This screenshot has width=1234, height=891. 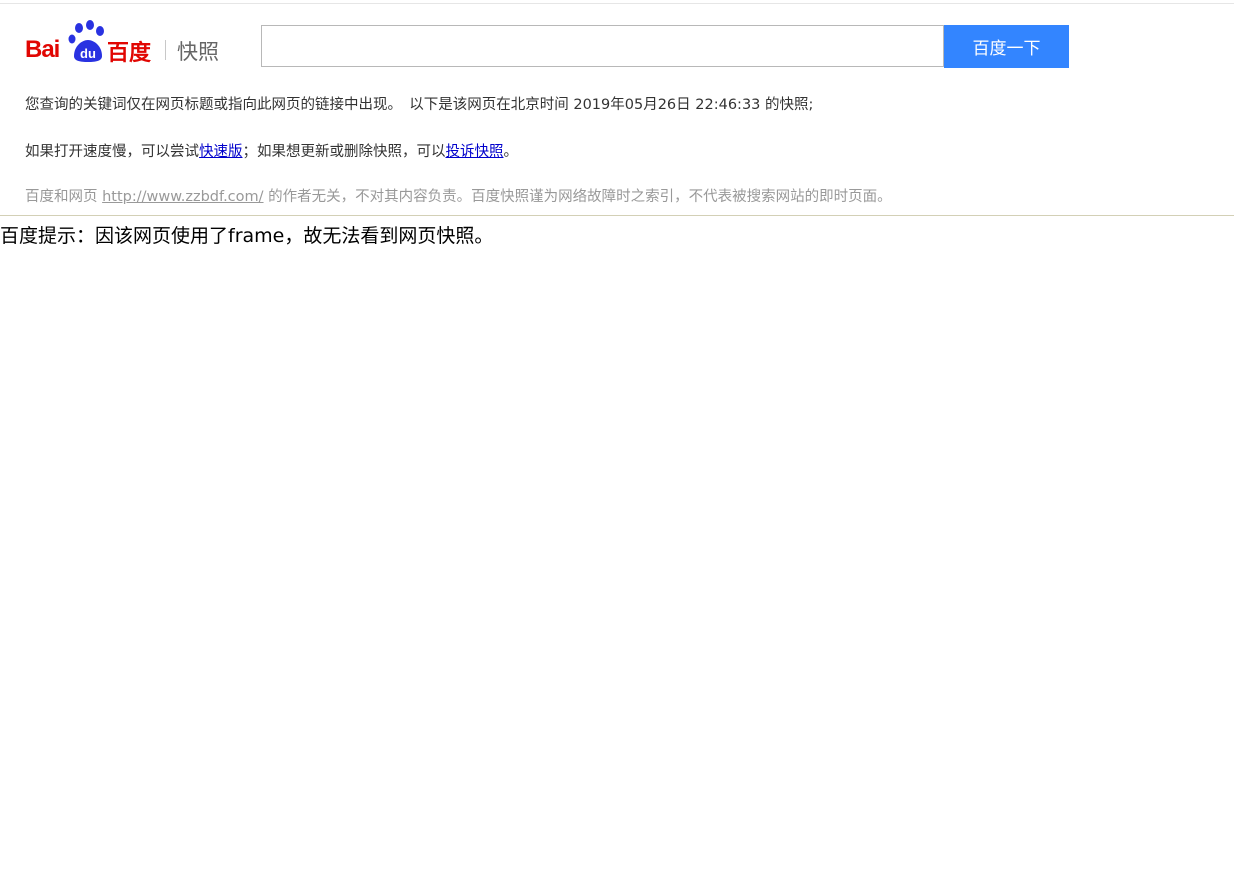 I want to click on baidu-kuaizhao-logo: Bai du 百度 快照, so click(x=125, y=43).